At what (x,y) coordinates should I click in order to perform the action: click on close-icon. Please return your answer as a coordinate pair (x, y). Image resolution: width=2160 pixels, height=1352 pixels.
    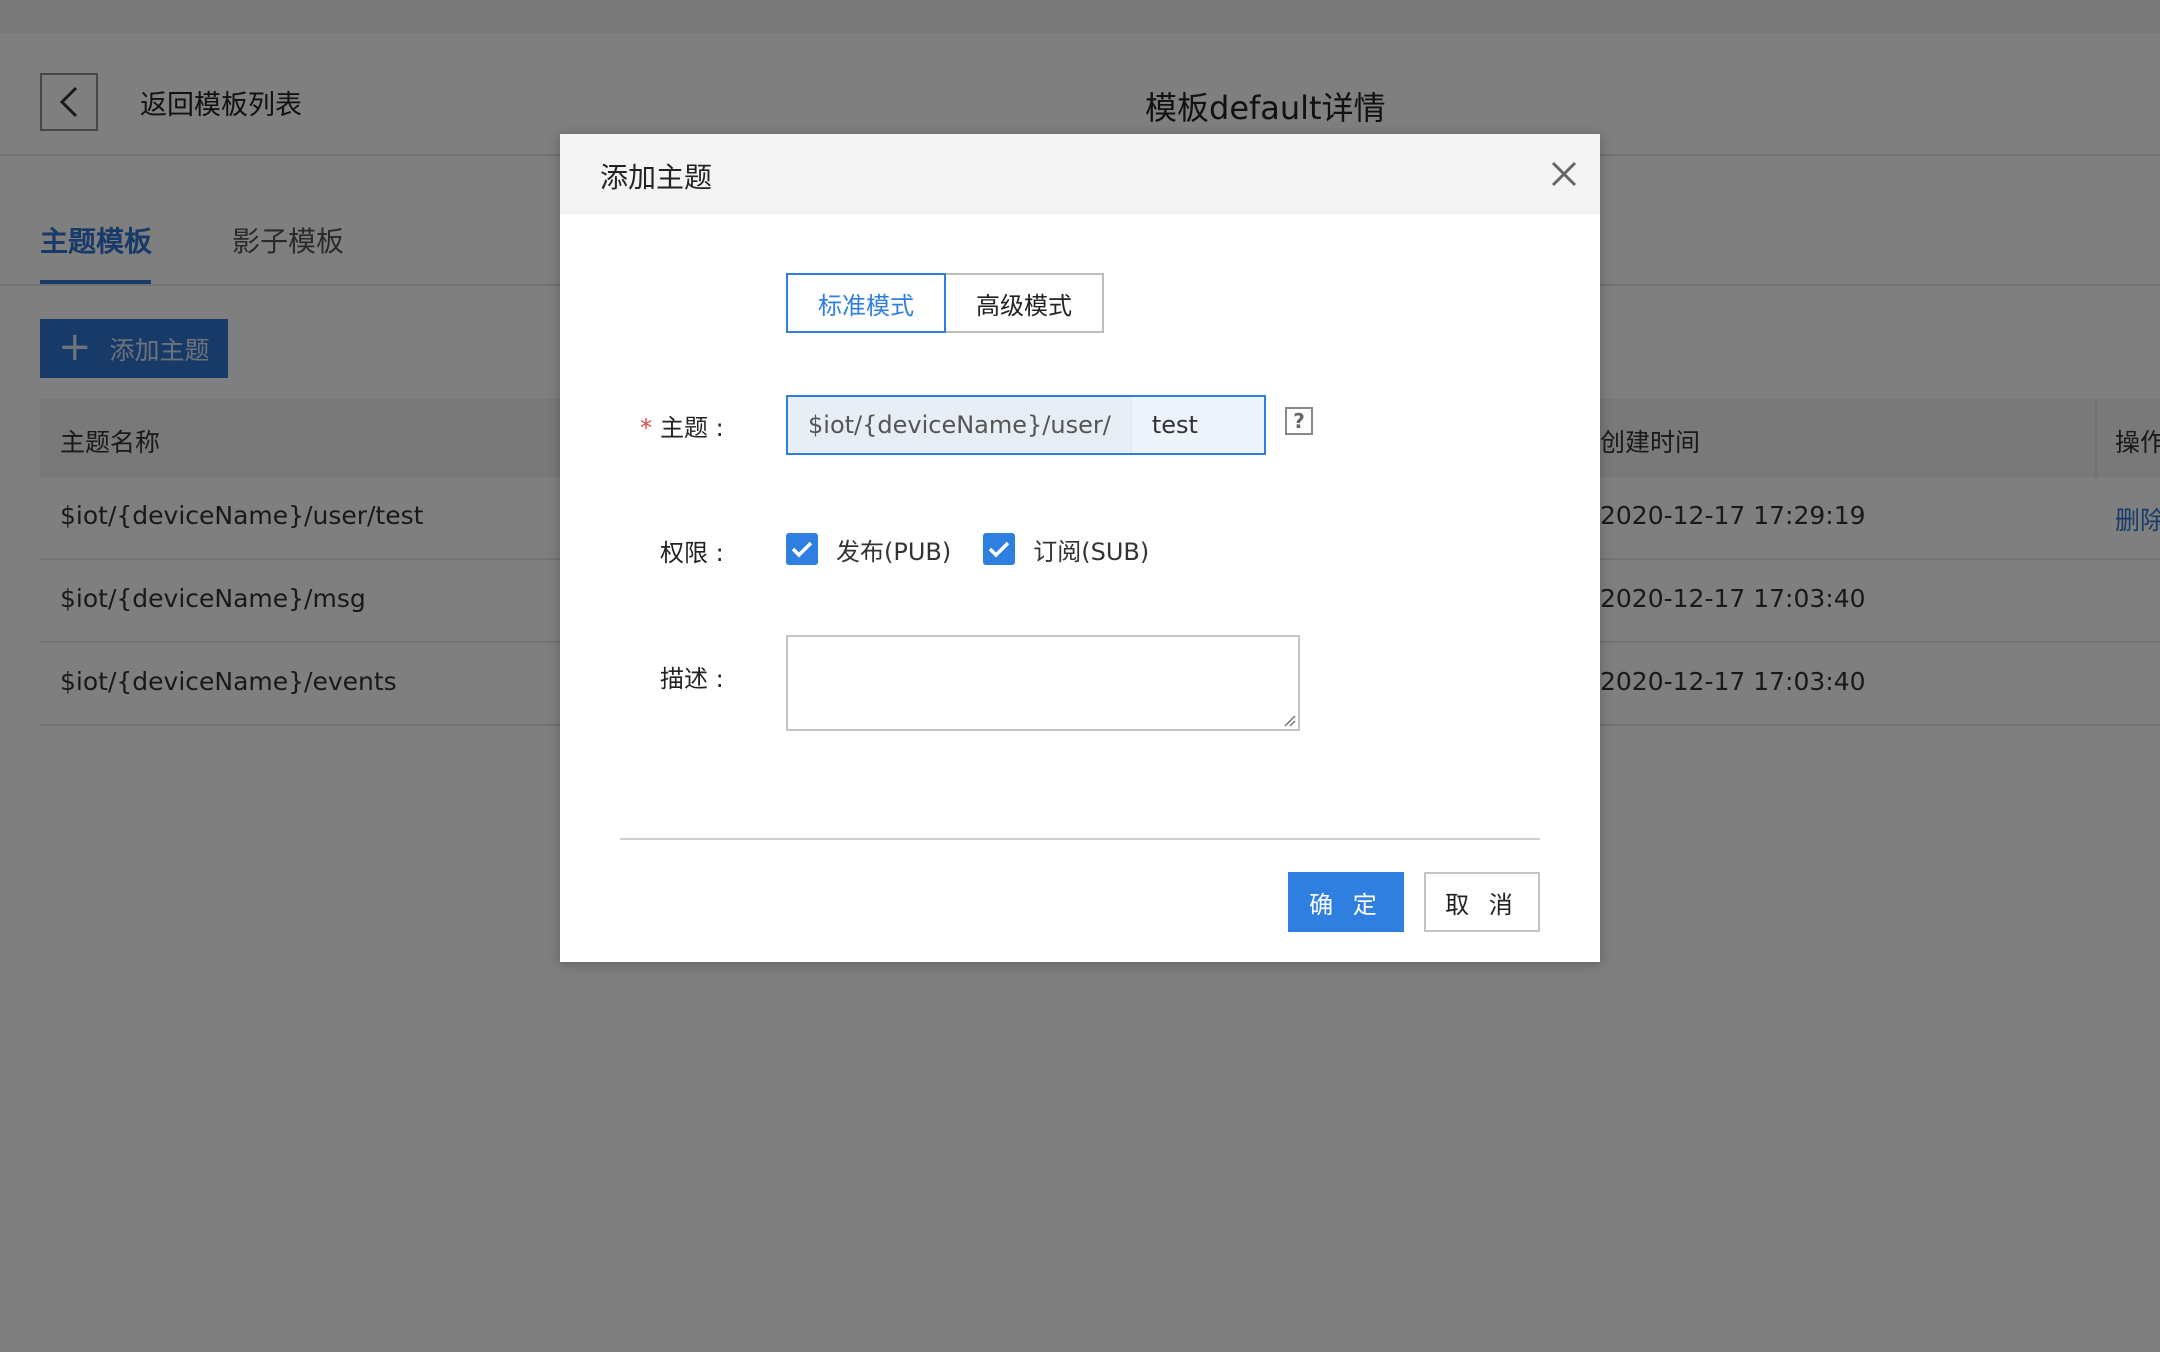
    Looking at the image, I should click on (1564, 174).